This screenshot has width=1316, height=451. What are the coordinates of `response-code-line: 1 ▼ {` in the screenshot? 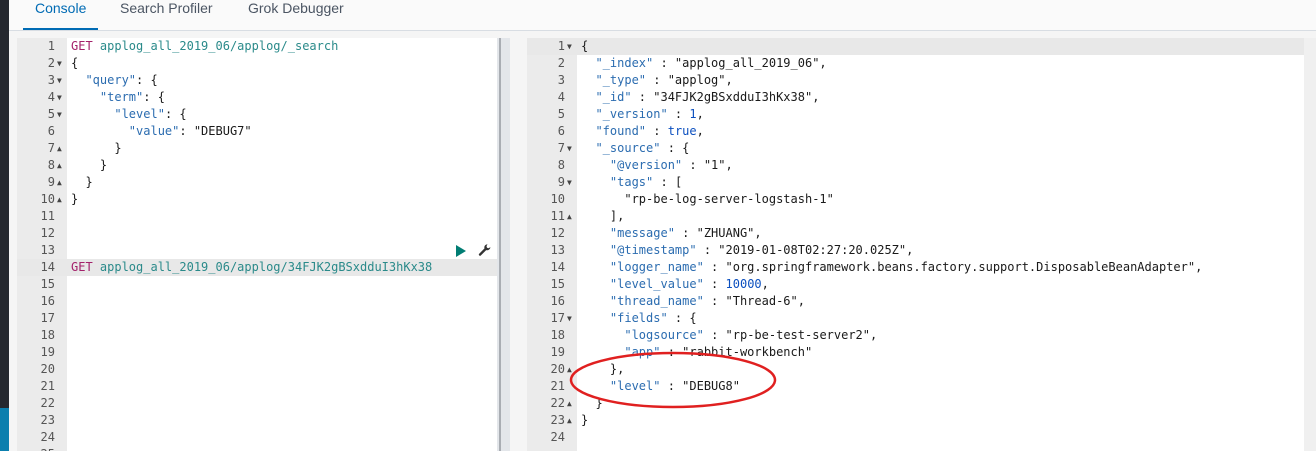 It's located at (921, 46).